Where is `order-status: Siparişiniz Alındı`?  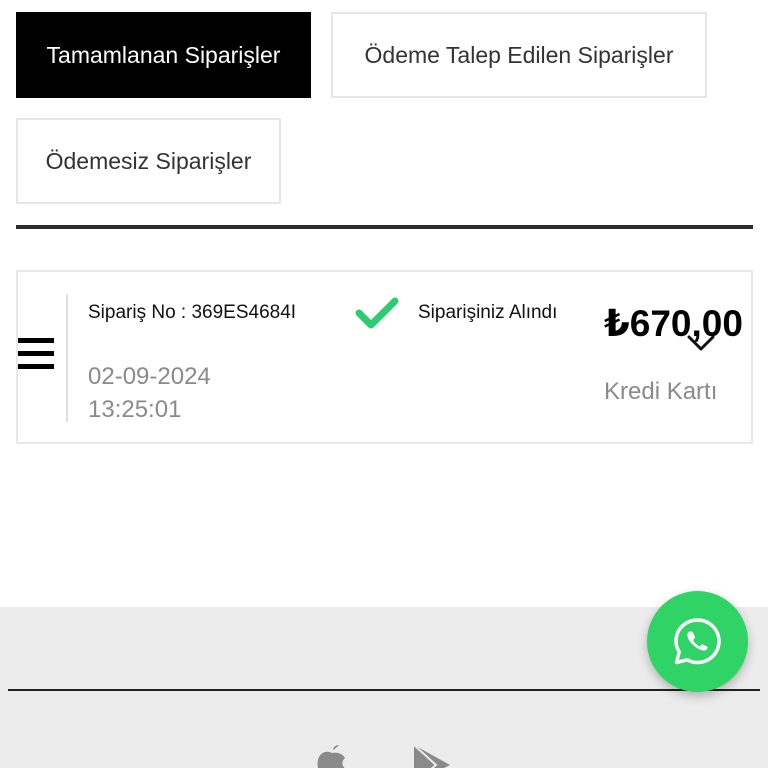
order-status: Siparişiniz Alındı is located at coordinates (488, 312).